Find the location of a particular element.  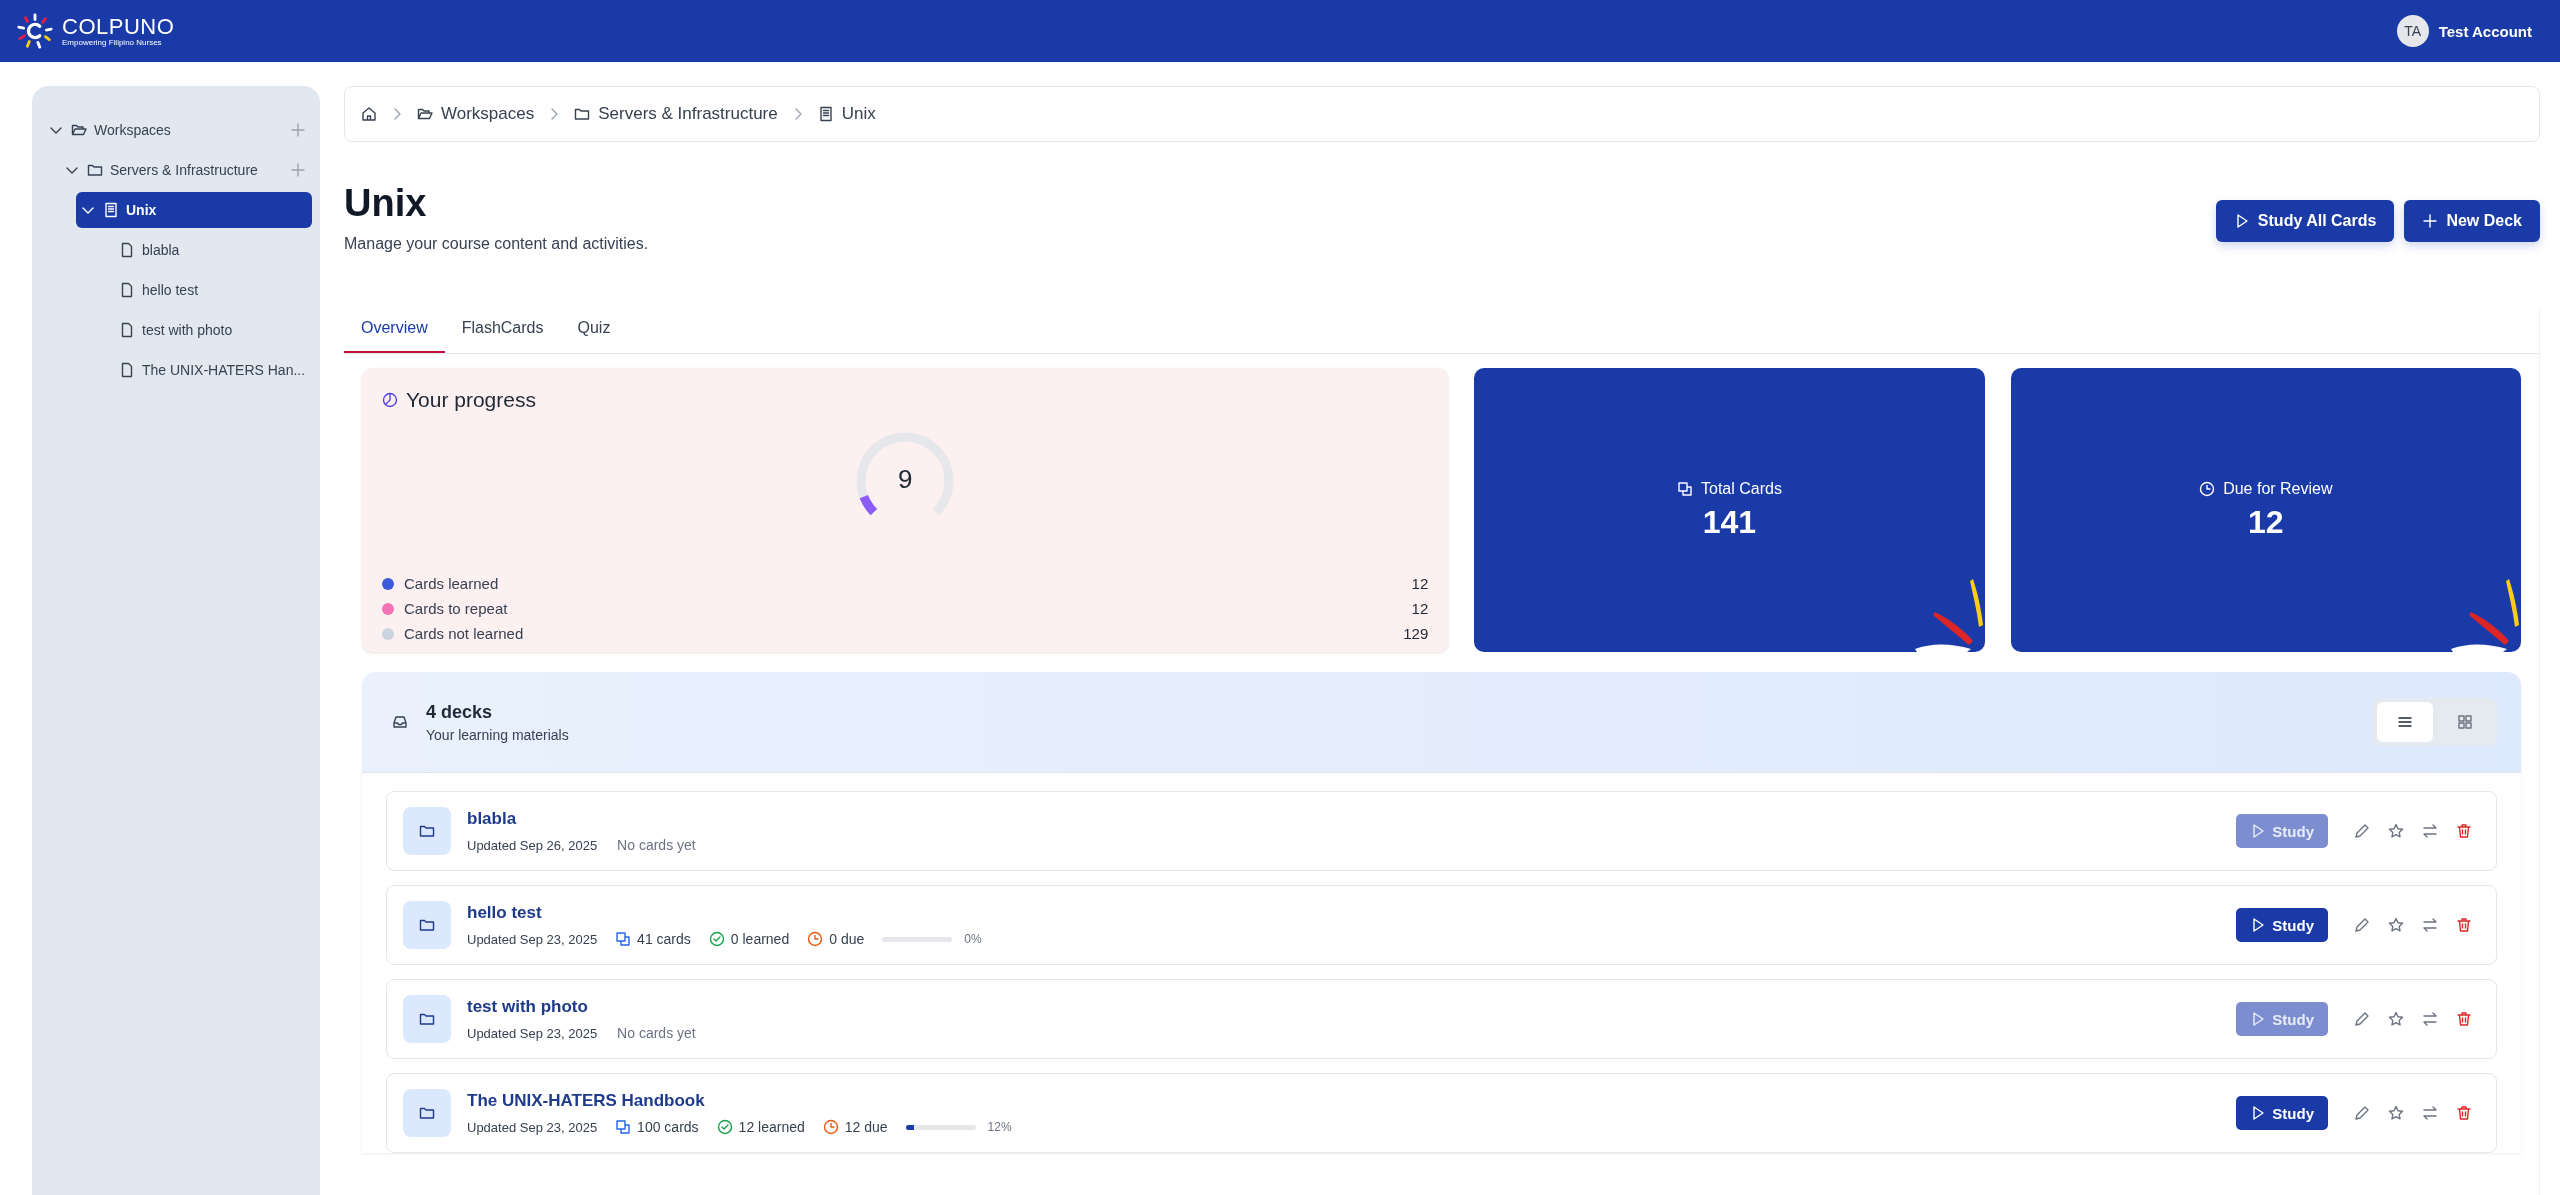

card-count: 41 cards is located at coordinates (664, 939).